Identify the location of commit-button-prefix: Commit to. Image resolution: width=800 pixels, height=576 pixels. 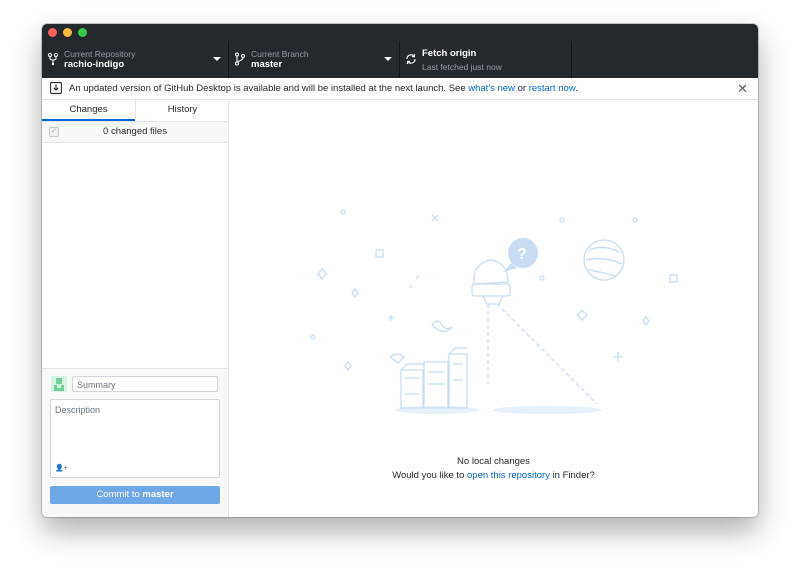
(118, 494).